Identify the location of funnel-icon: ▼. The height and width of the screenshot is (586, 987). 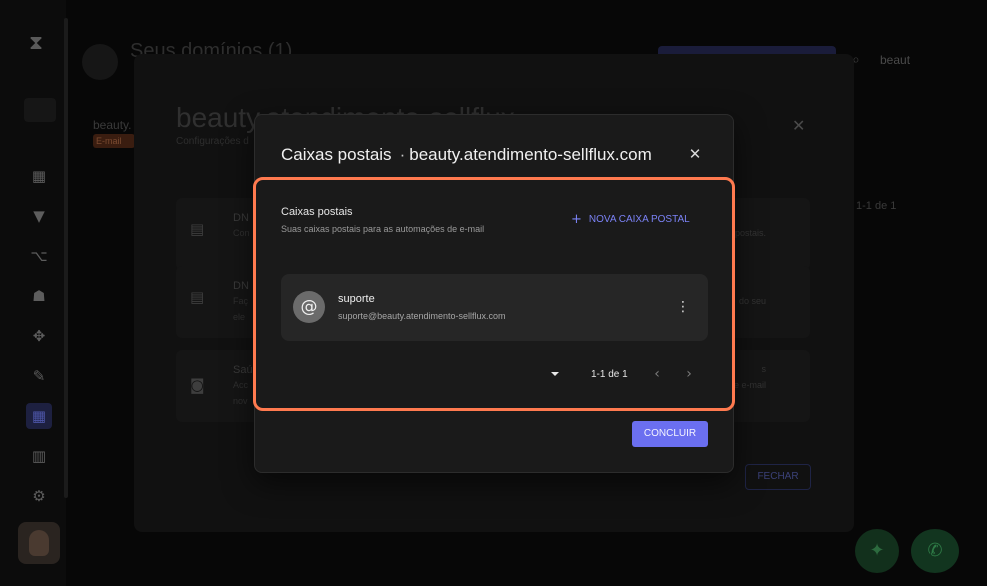
(39, 216).